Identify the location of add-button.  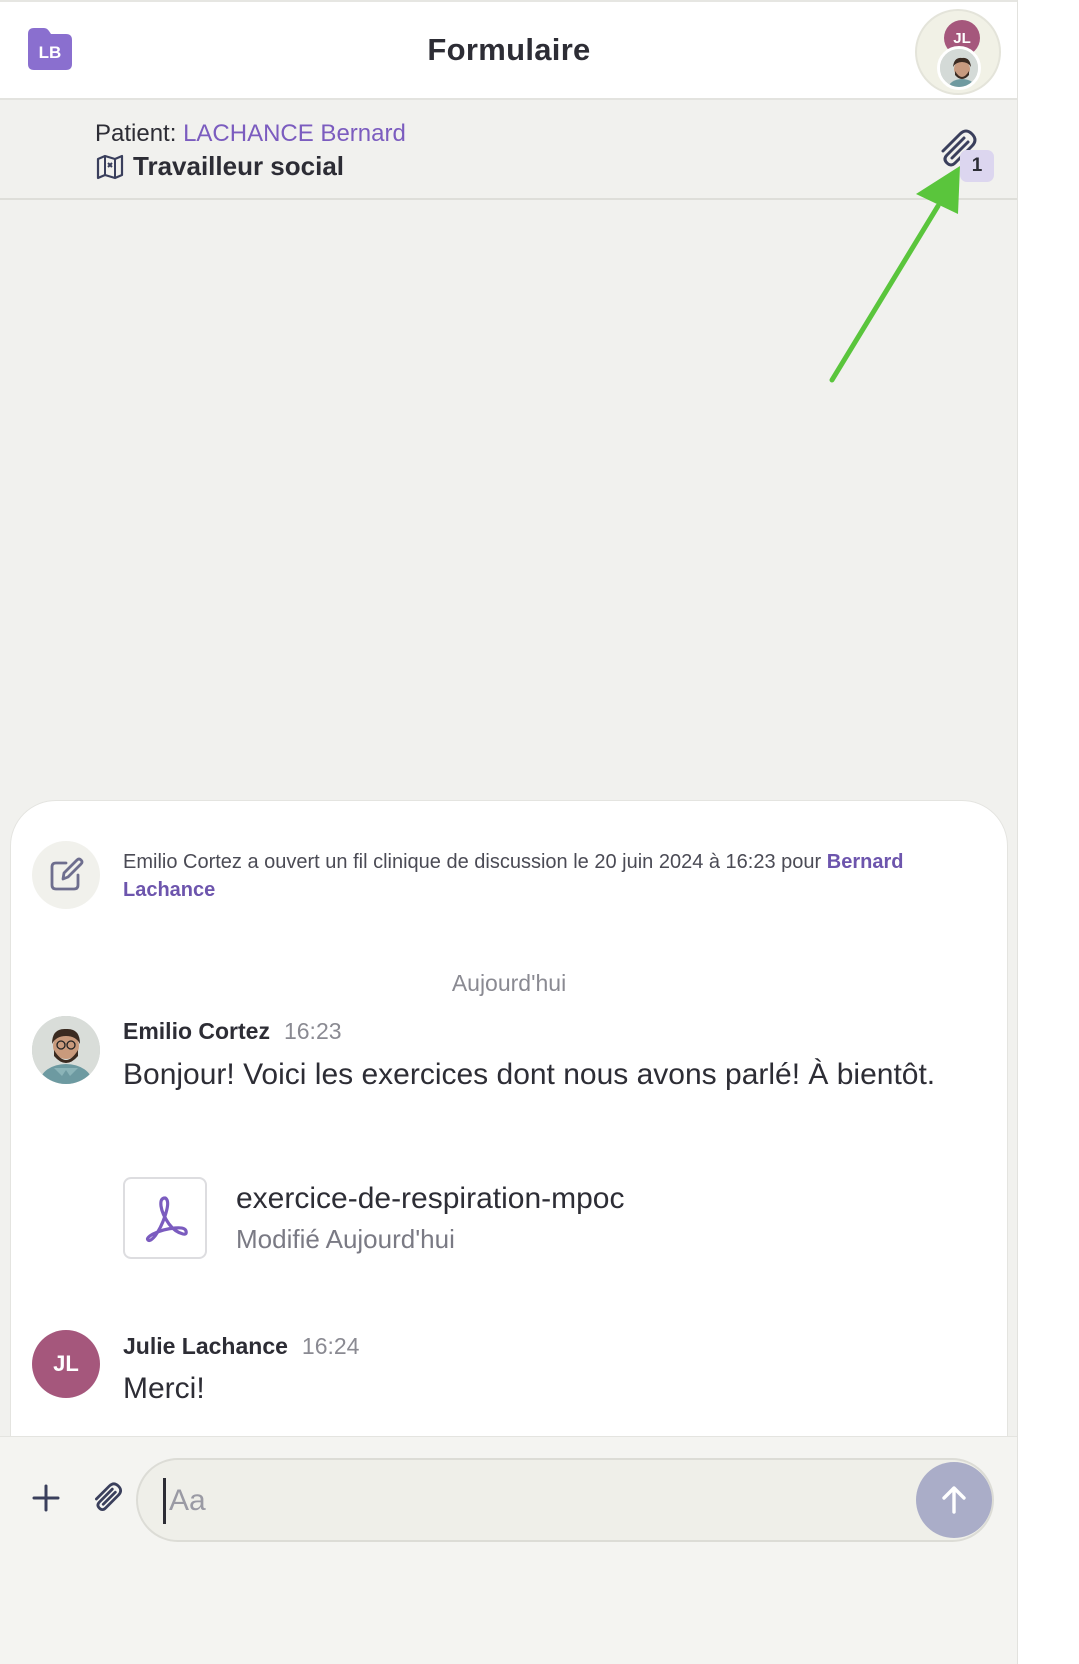
(46, 1498).